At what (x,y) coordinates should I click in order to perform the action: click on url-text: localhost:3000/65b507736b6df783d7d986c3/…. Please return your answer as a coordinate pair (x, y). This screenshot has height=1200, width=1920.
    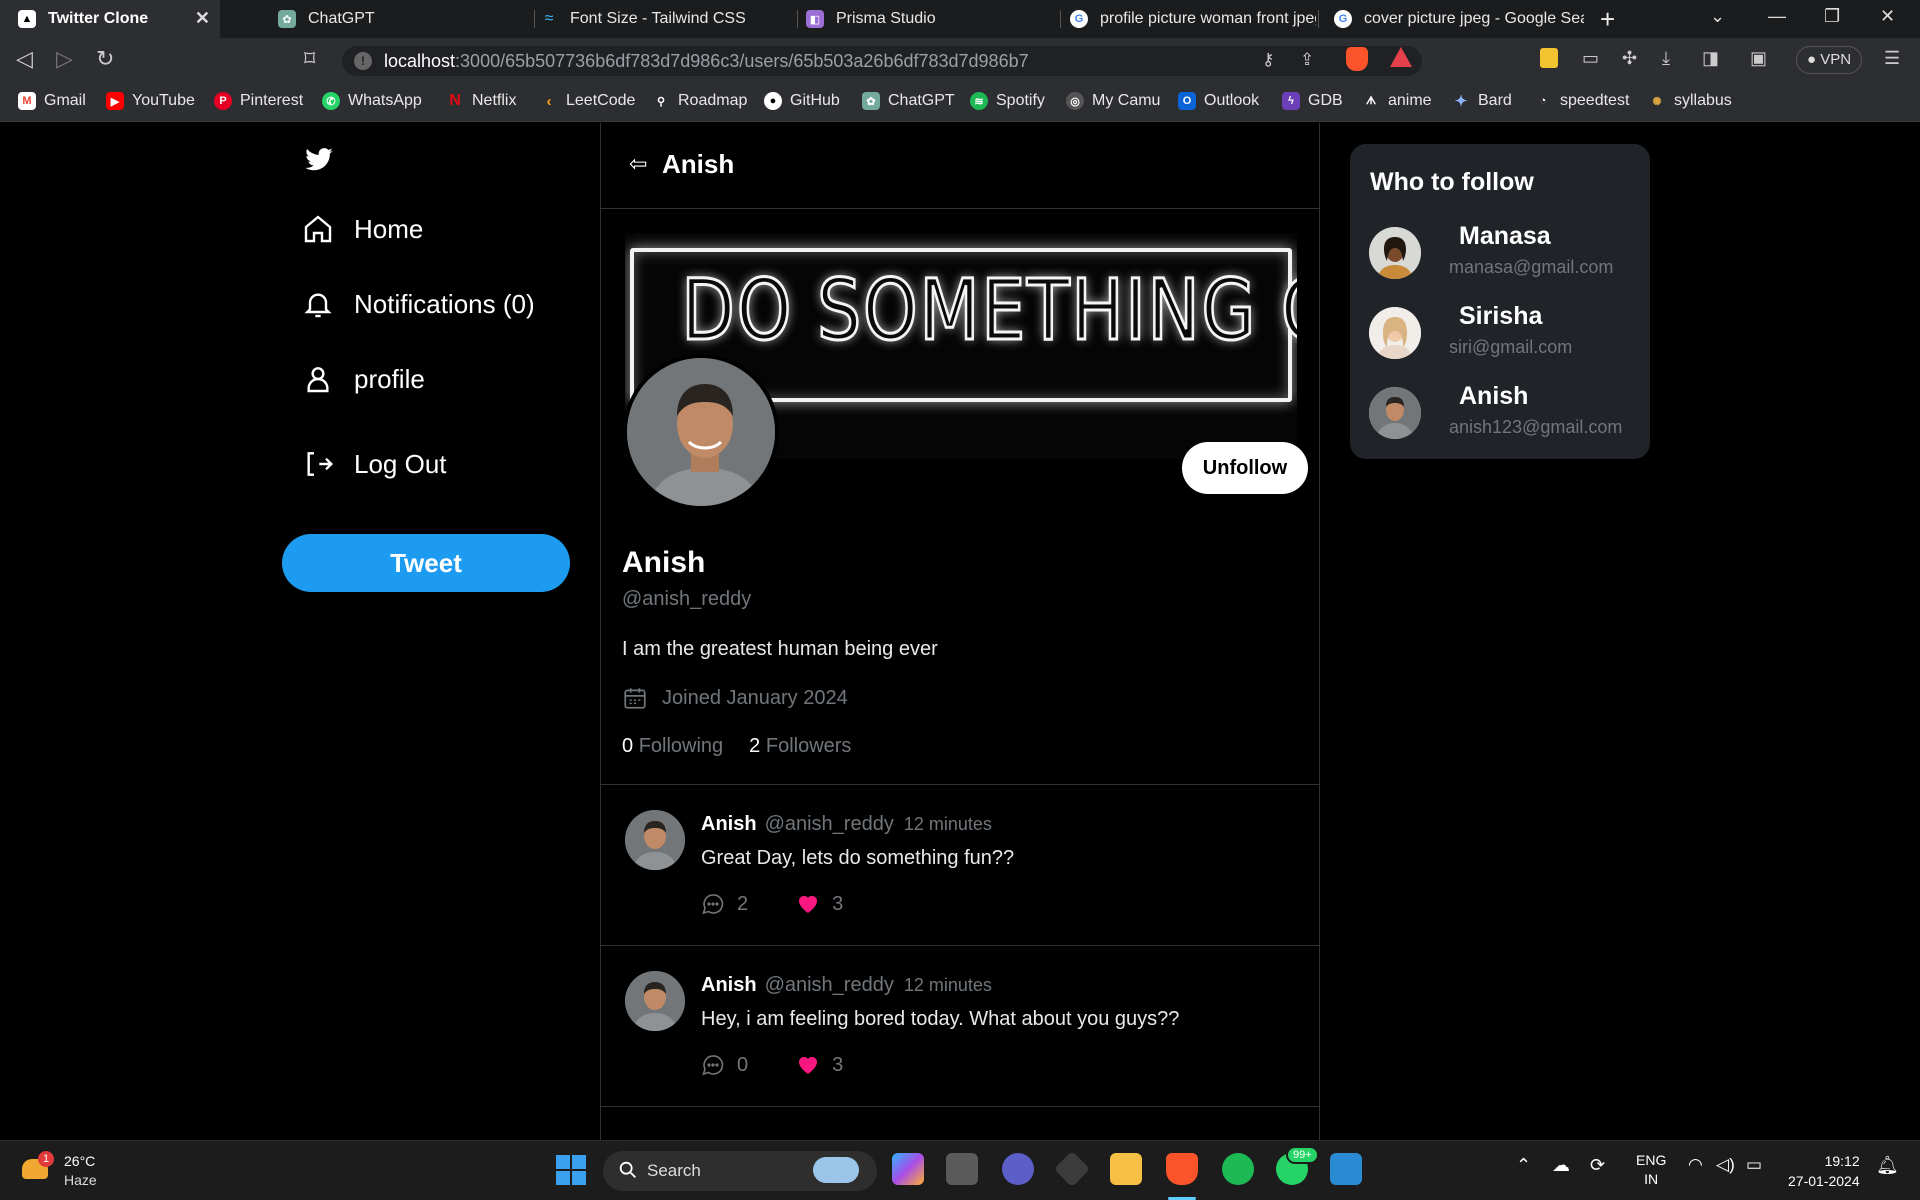
    Looking at the image, I should click on (706, 61).